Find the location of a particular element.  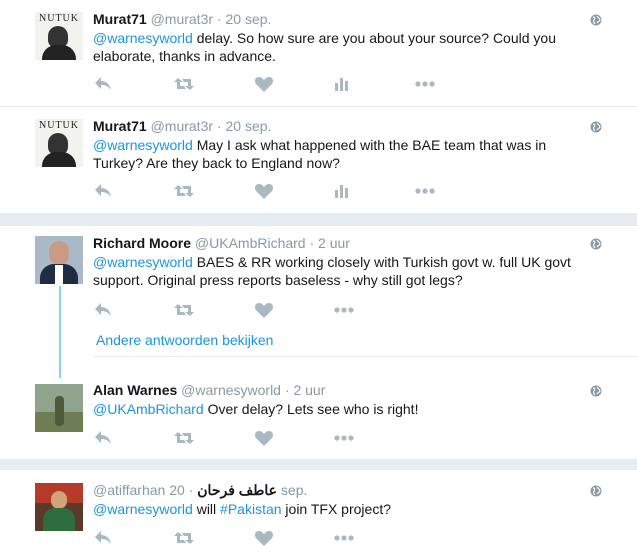

fullname: Richard Moore is located at coordinates (142, 243).